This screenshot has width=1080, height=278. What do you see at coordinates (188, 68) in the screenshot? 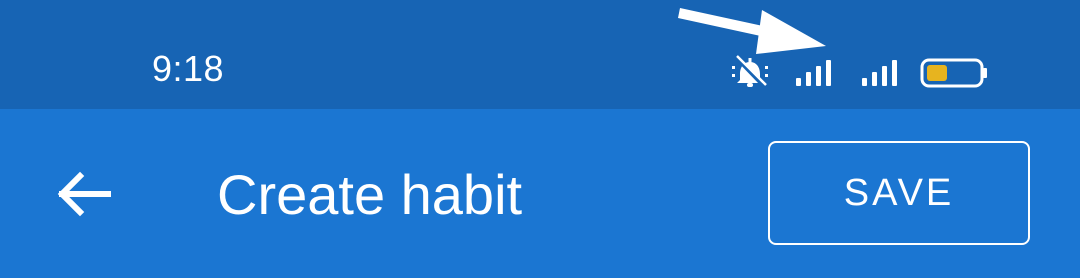
I see `status-bar-time: 9:18` at bounding box center [188, 68].